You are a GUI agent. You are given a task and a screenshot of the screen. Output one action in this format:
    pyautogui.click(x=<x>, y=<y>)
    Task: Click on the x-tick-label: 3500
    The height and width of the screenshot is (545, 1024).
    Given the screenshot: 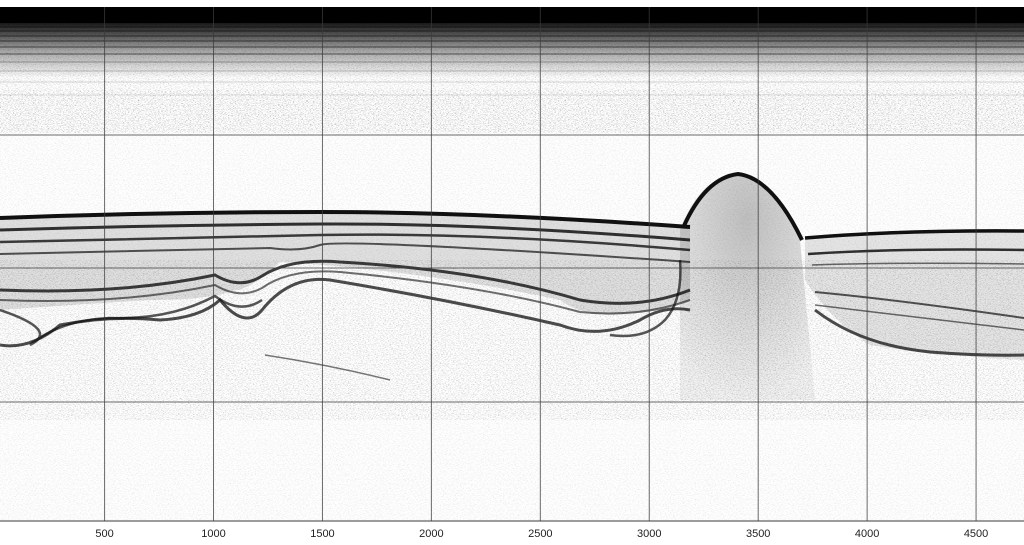 What is the action you would take?
    pyautogui.click(x=758, y=534)
    